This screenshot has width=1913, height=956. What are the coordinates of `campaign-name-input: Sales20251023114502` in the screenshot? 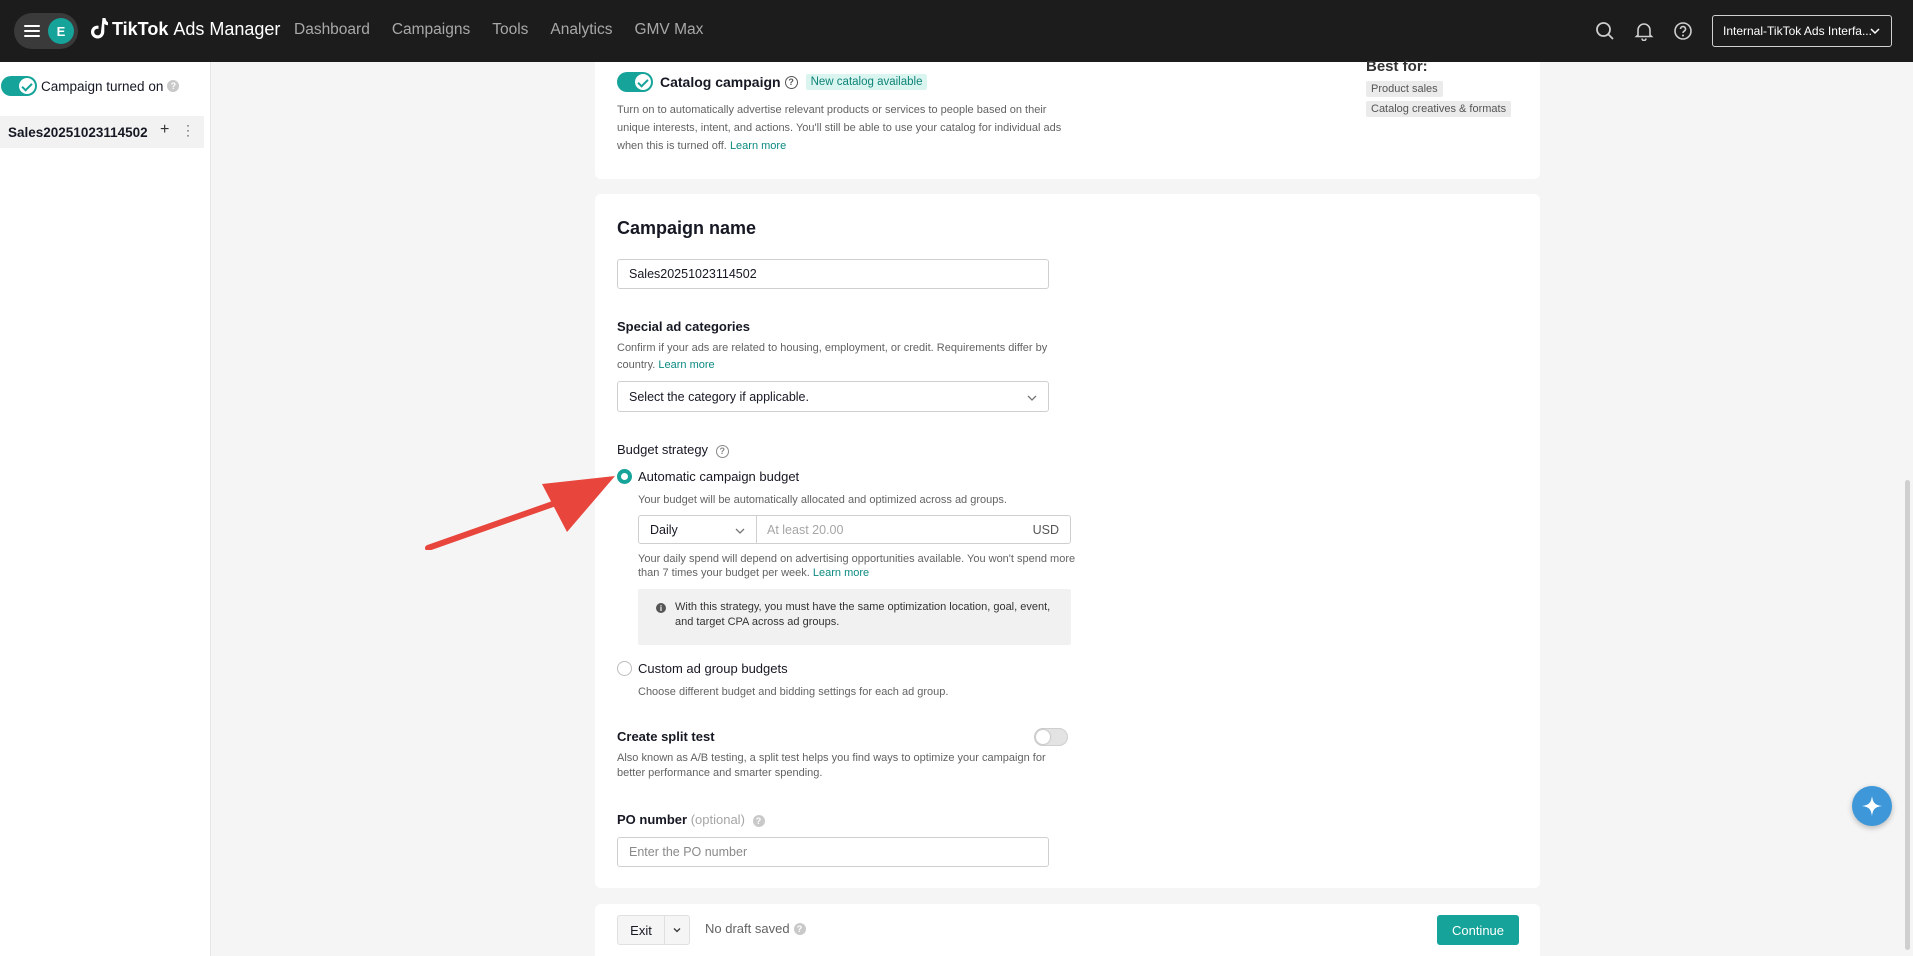 It's located at (833, 274).